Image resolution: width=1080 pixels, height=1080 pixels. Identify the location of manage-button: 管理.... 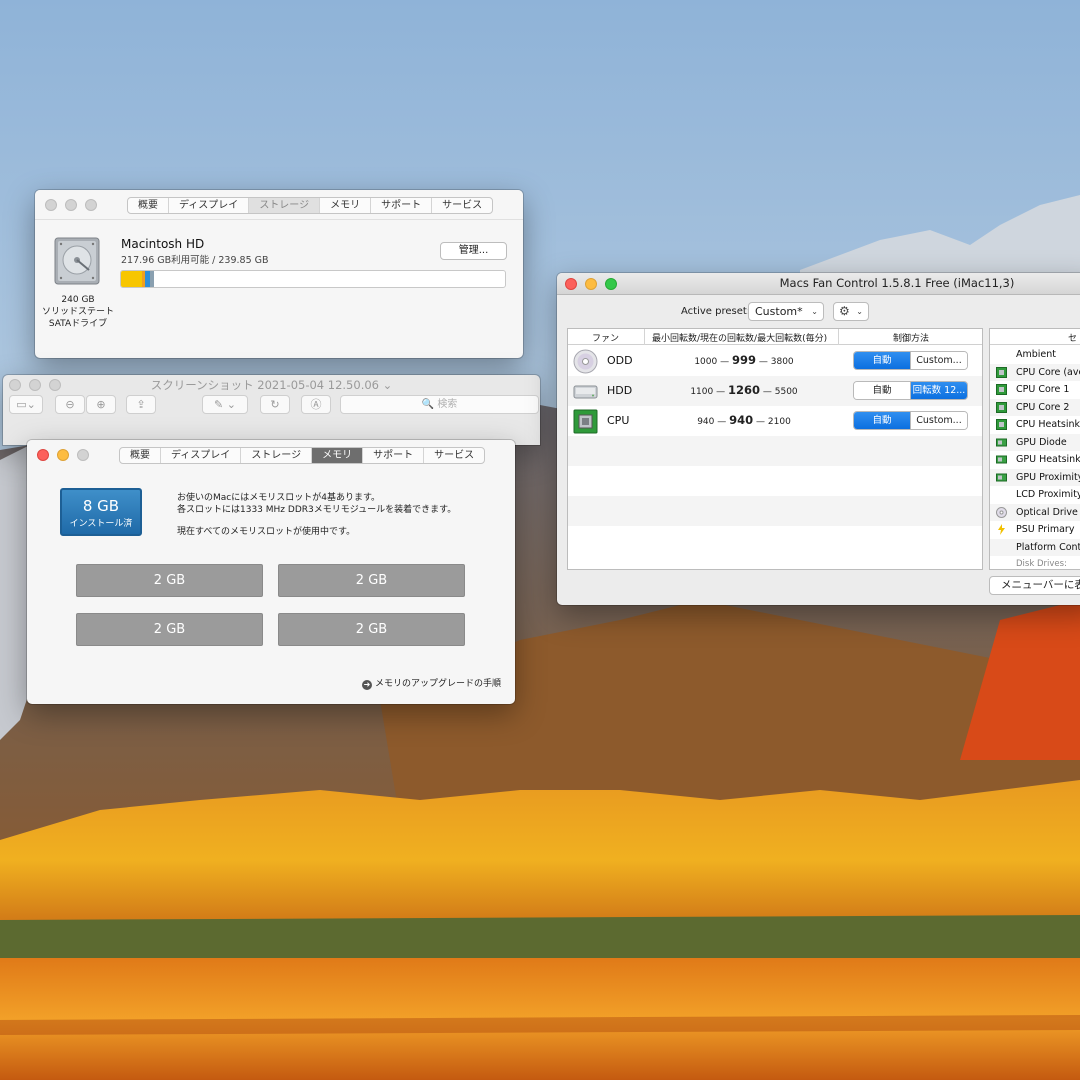
(473, 251).